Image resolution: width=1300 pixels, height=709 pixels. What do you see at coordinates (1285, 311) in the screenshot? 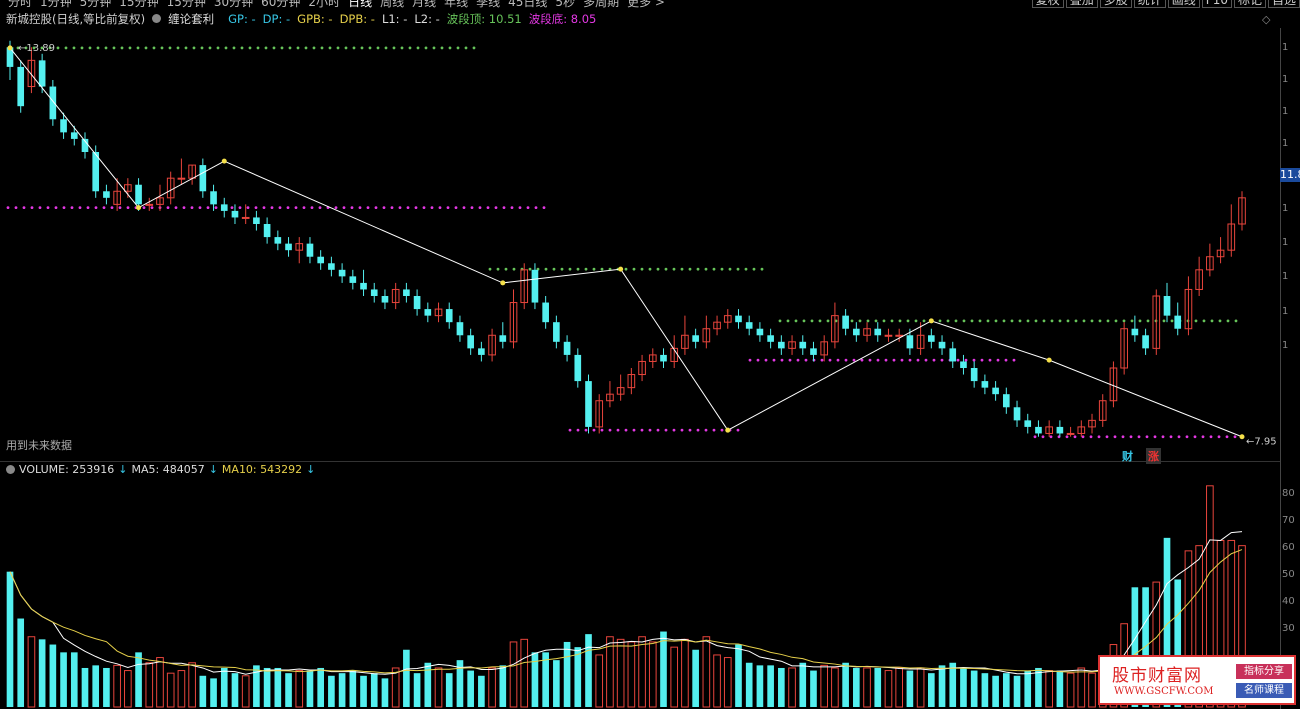
I see `price-tick: 1` at bounding box center [1285, 311].